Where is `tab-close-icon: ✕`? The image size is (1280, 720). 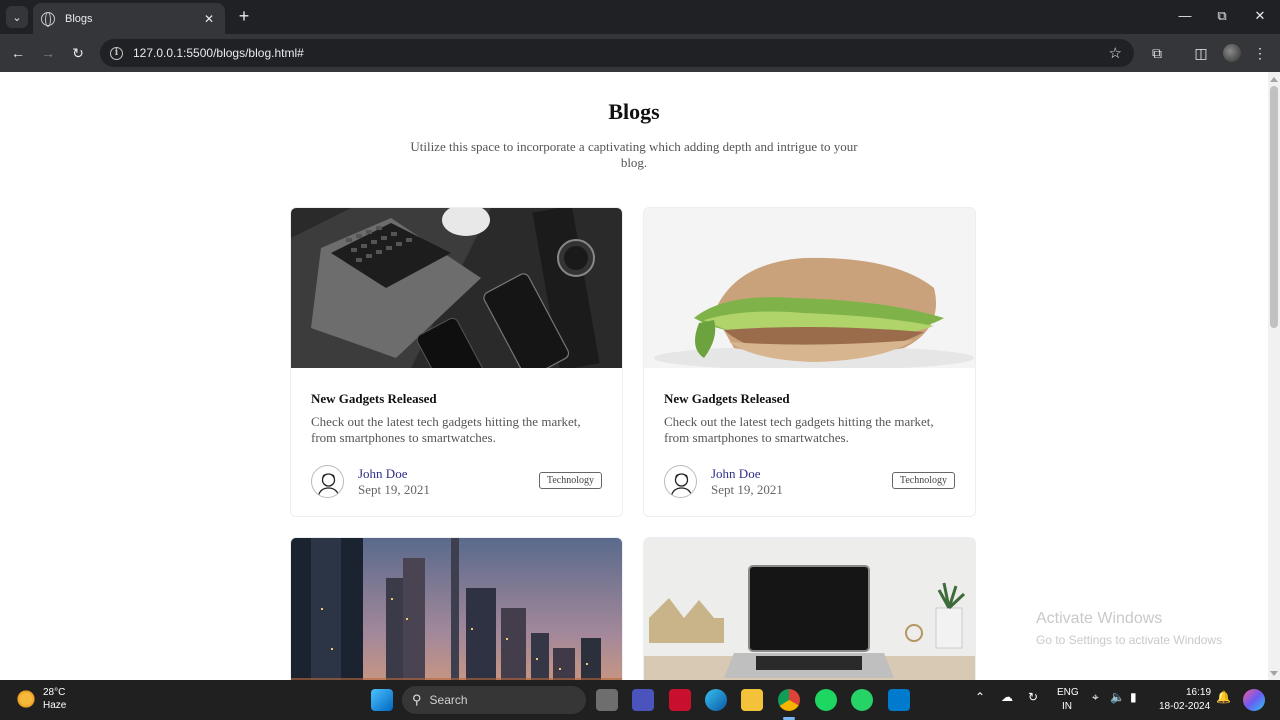
tab-close-icon: ✕ is located at coordinates (209, 19).